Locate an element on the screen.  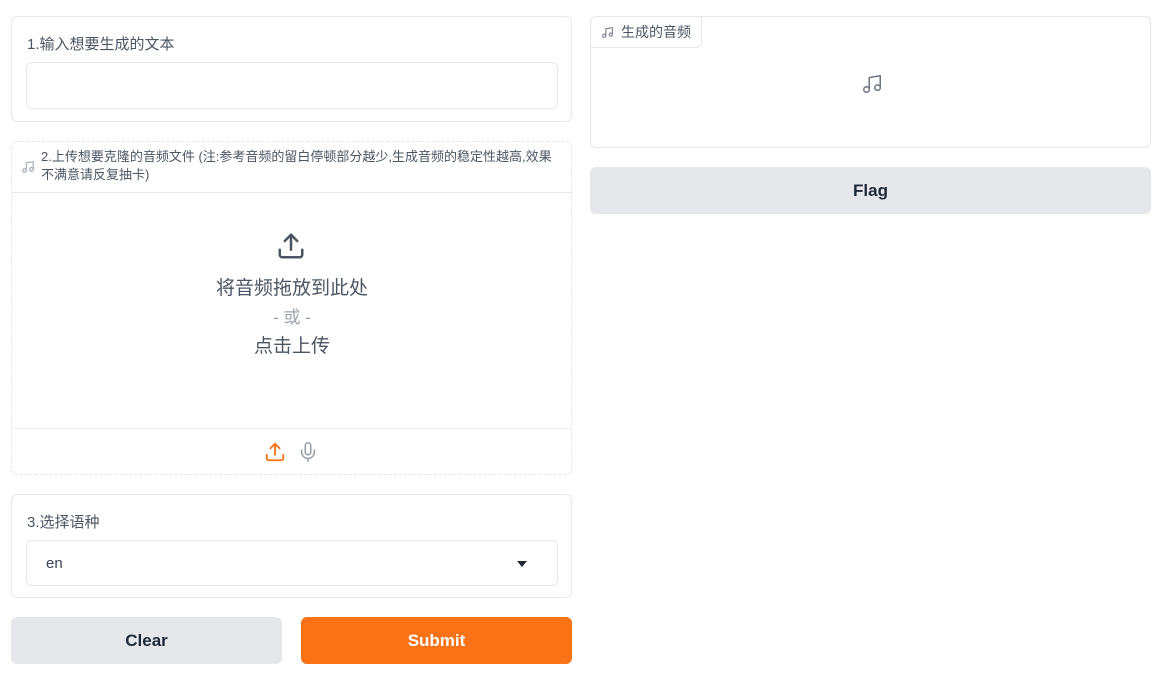
or-separator-text: - 或 - is located at coordinates (292, 317).